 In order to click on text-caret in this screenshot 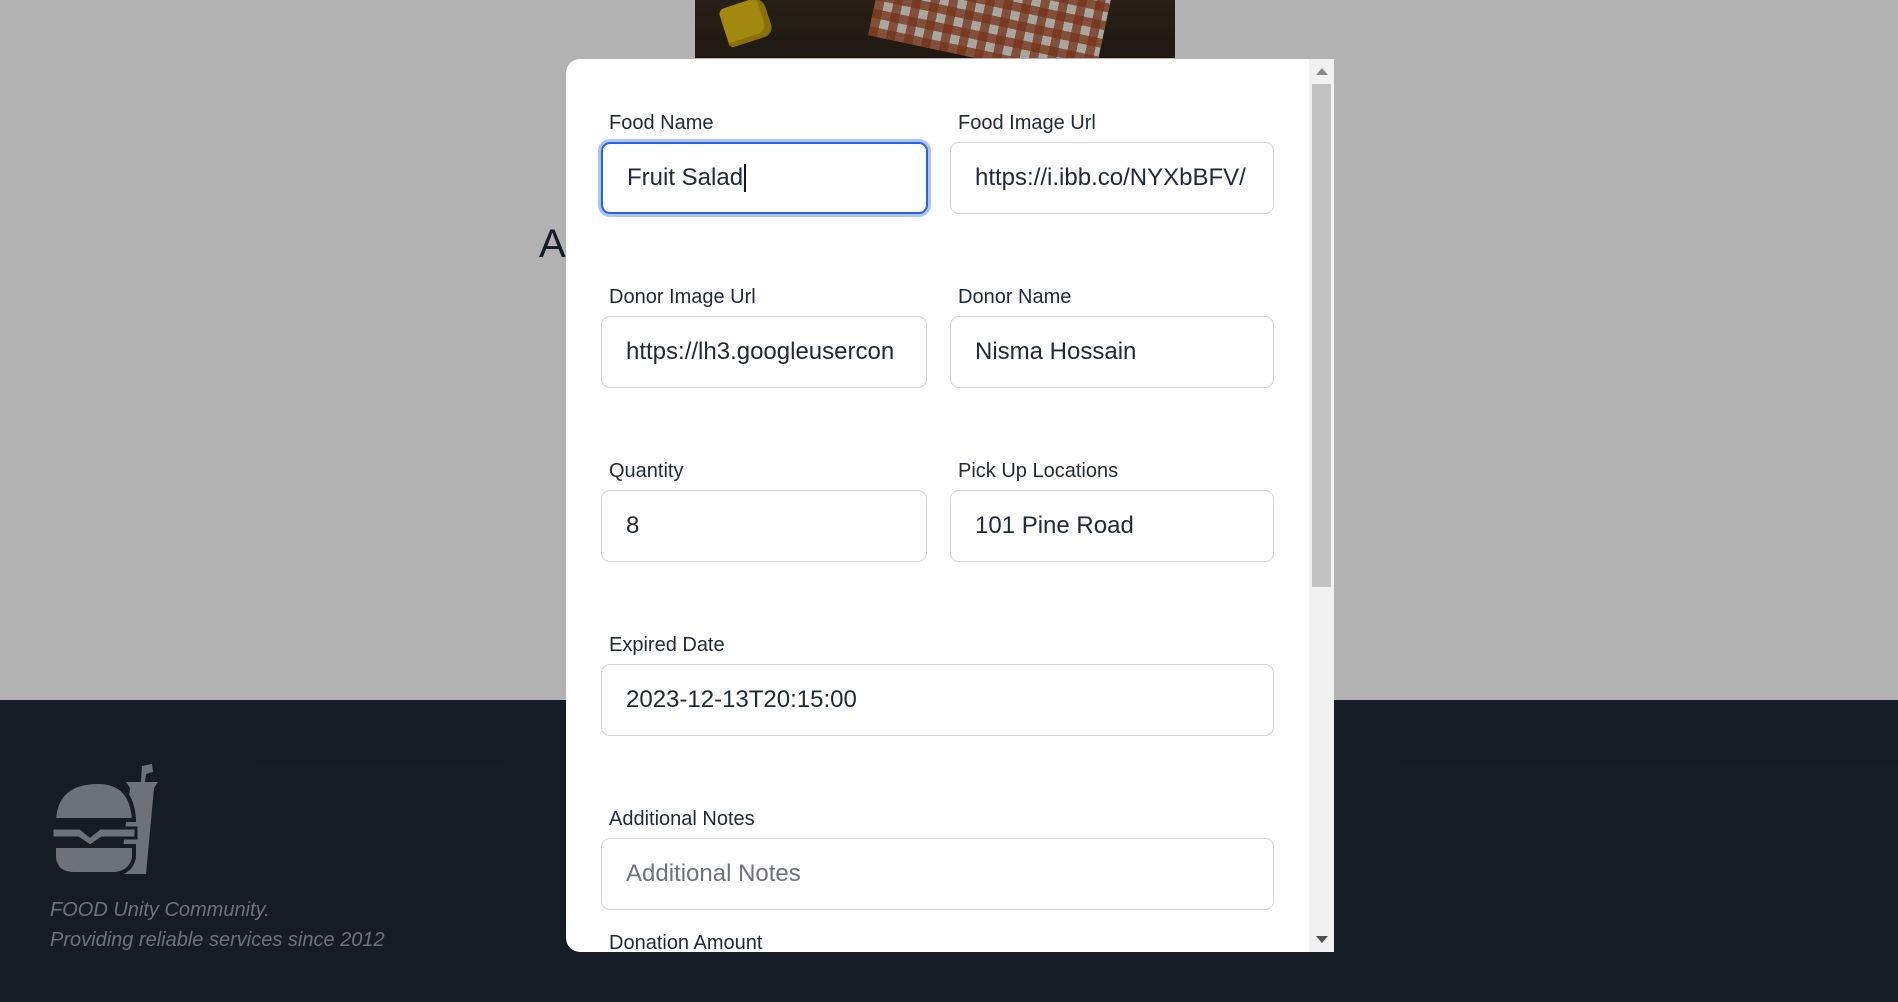, I will do `click(745, 178)`.